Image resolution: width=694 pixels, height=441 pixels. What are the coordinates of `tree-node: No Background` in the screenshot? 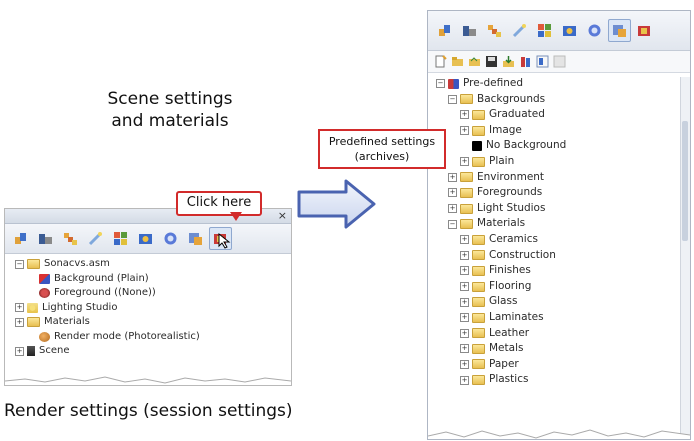 It's located at (559, 146).